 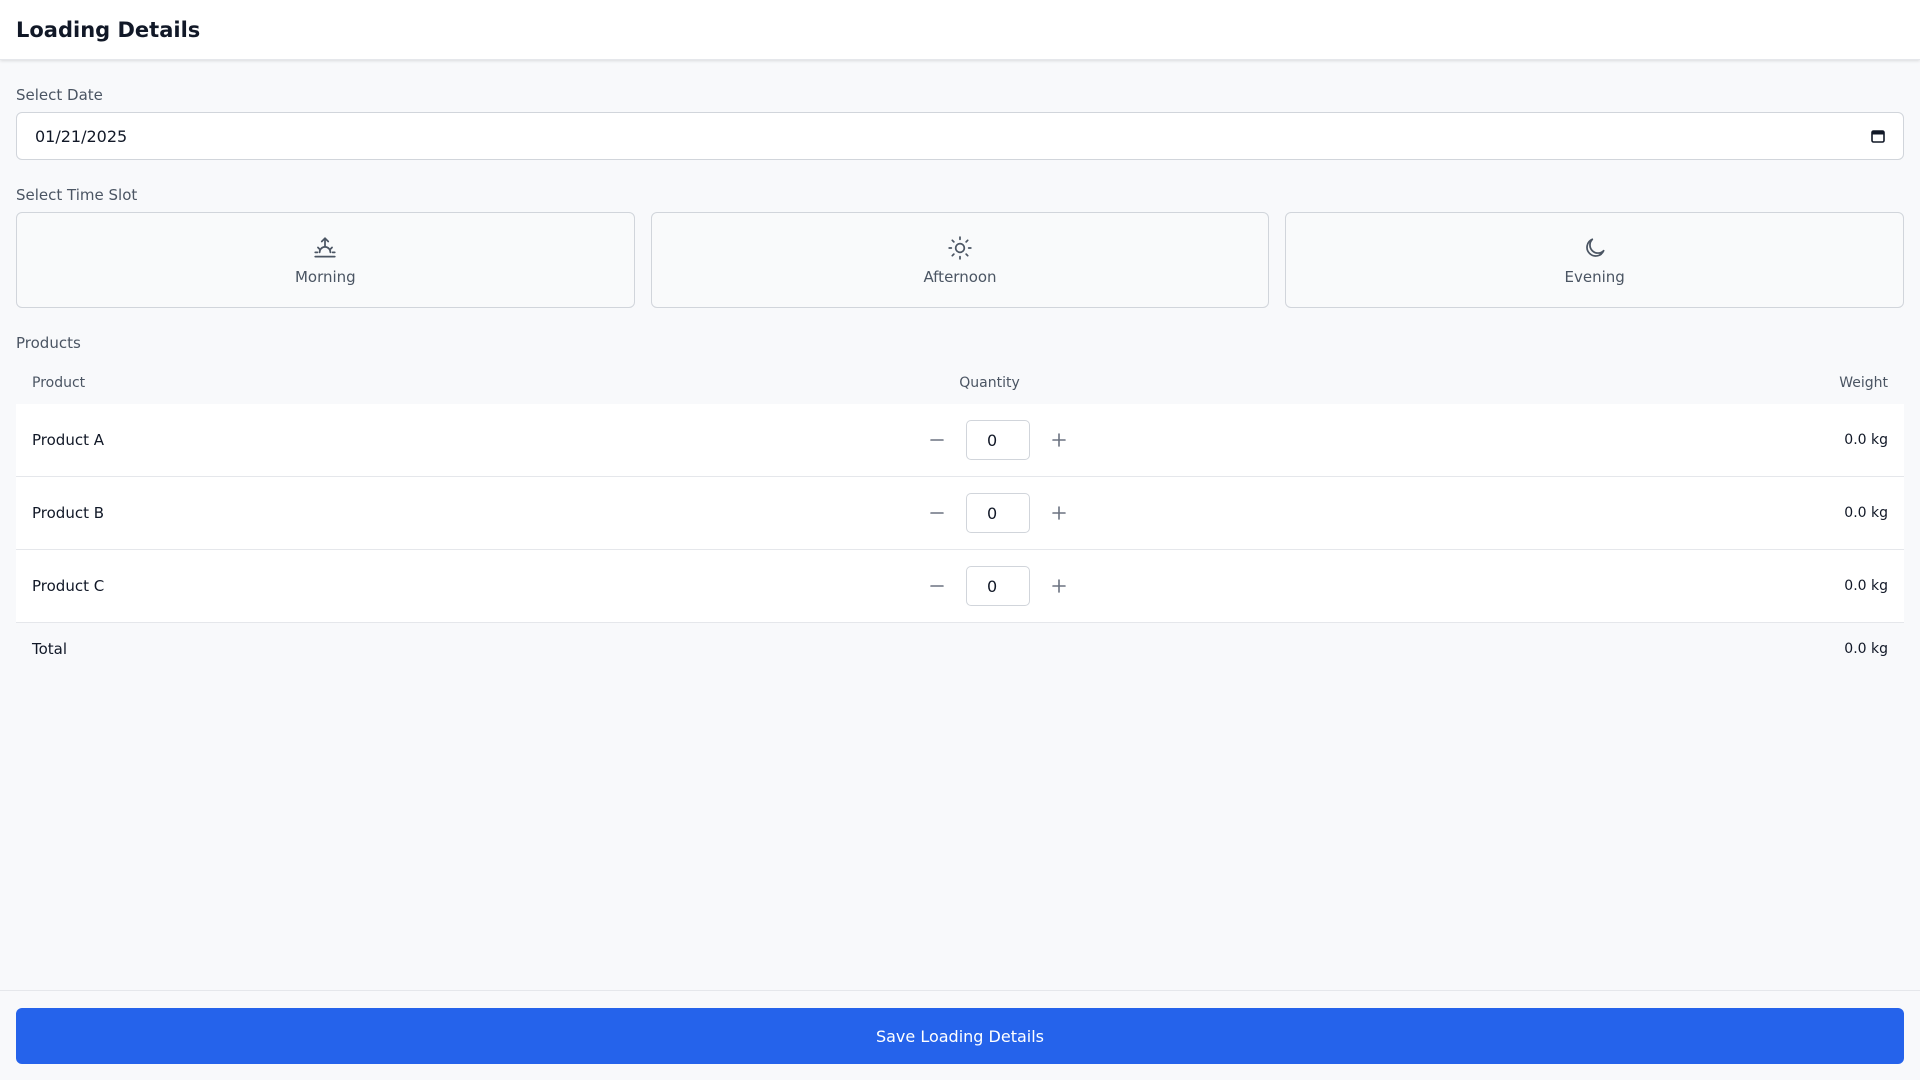 What do you see at coordinates (81, 136) in the screenshot?
I see `date-value: 01/21/2025` at bounding box center [81, 136].